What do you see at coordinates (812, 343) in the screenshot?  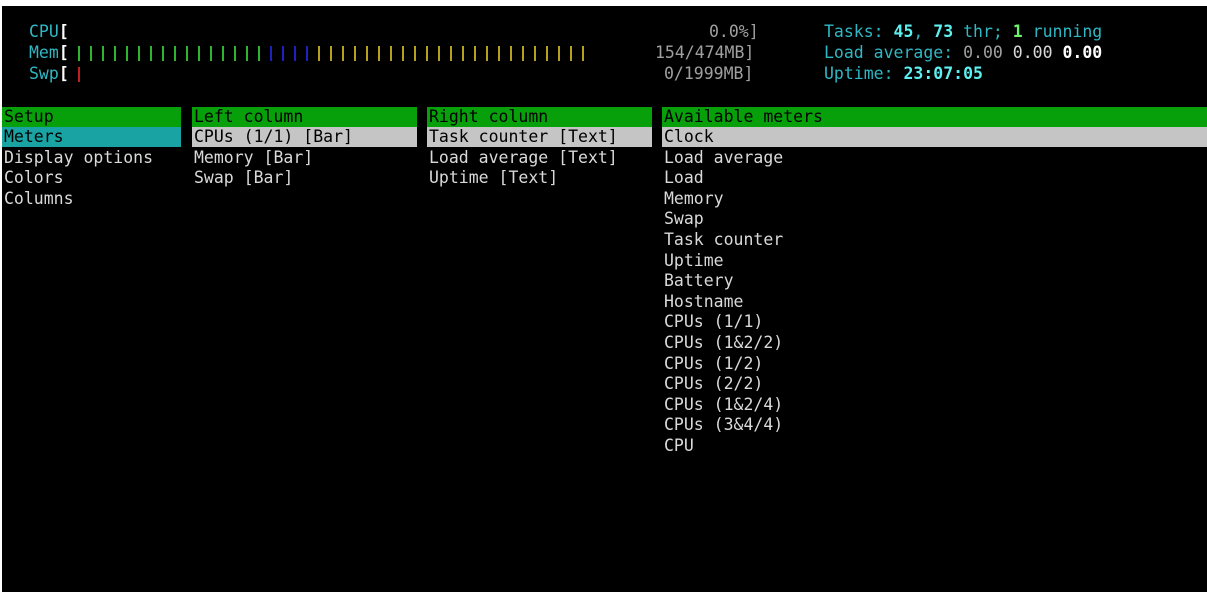 I see `available-meter-item: CPUs (1&2/2)` at bounding box center [812, 343].